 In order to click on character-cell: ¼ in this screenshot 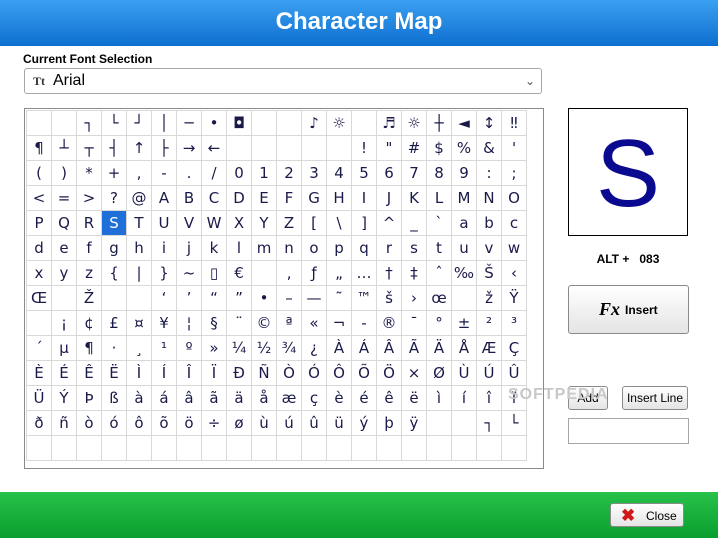, I will do `click(239, 348)`.